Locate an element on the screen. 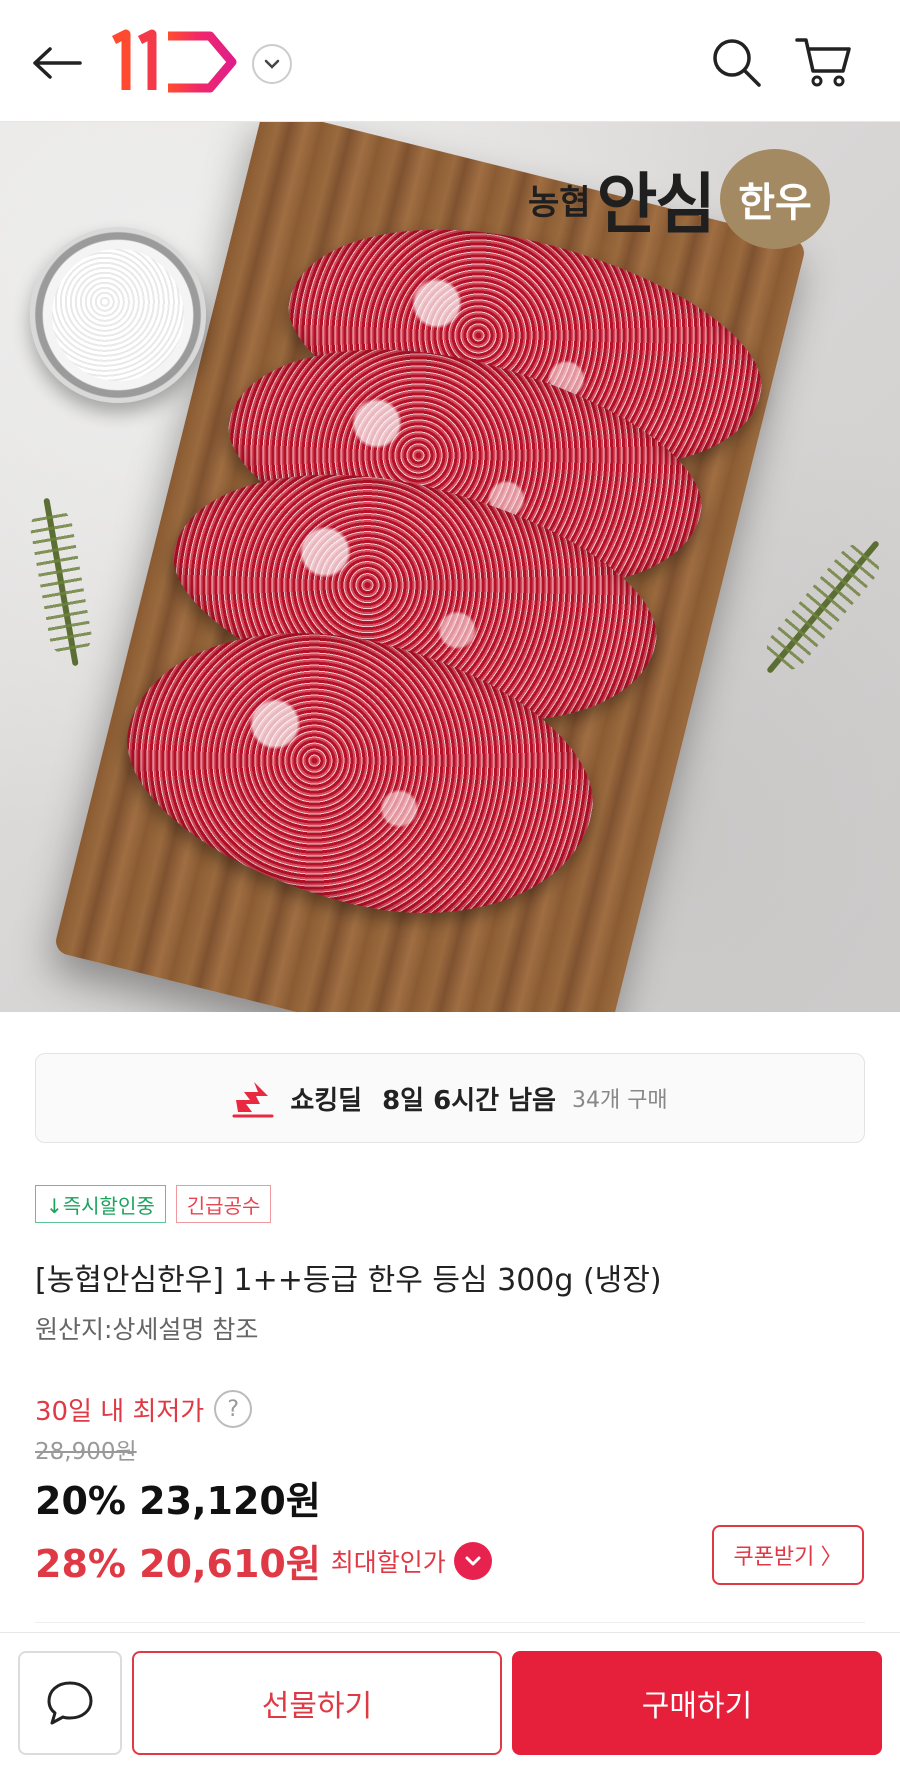 The height and width of the screenshot is (1774, 900). brand-logo-circle: 한우 is located at coordinates (775, 199).